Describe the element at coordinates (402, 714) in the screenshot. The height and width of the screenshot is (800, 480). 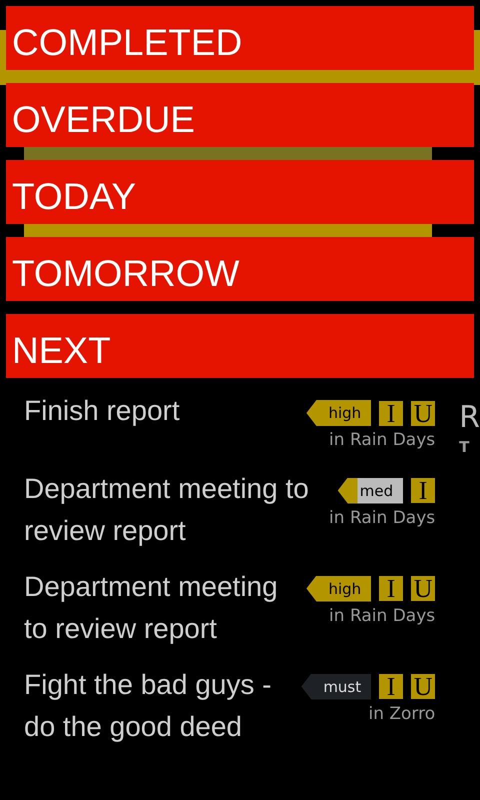
I see `folder-label: in Zorro` at that location.